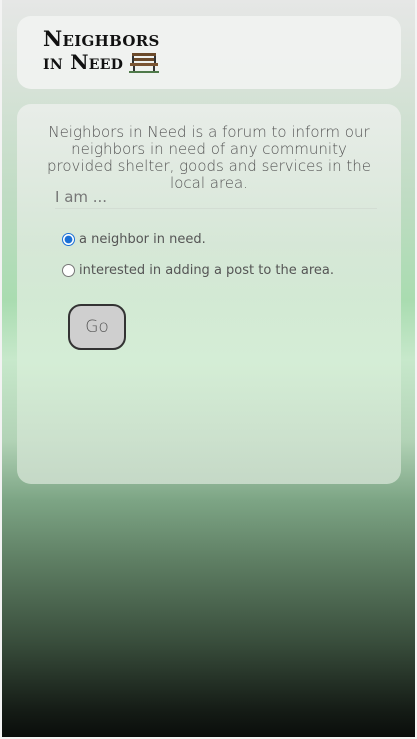 This screenshot has height=739, width=417. What do you see at coordinates (97, 327) in the screenshot?
I see `go-button: Go` at bounding box center [97, 327].